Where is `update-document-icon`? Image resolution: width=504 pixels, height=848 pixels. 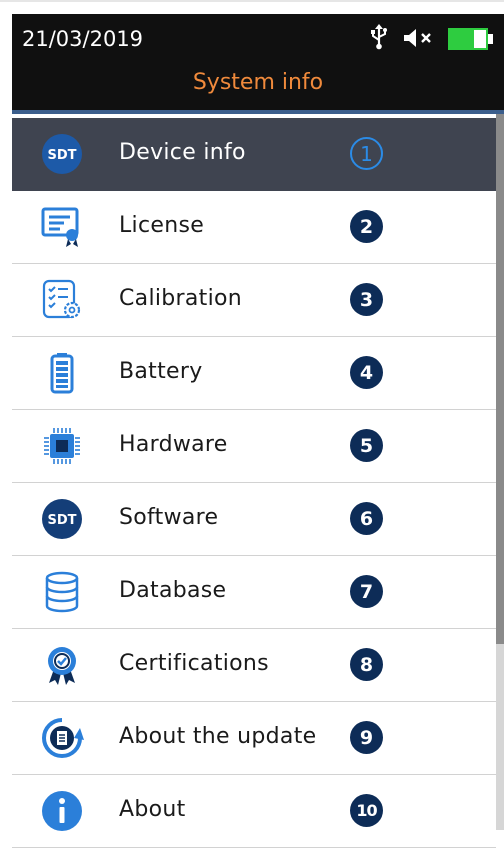
update-document-icon is located at coordinates (63, 738).